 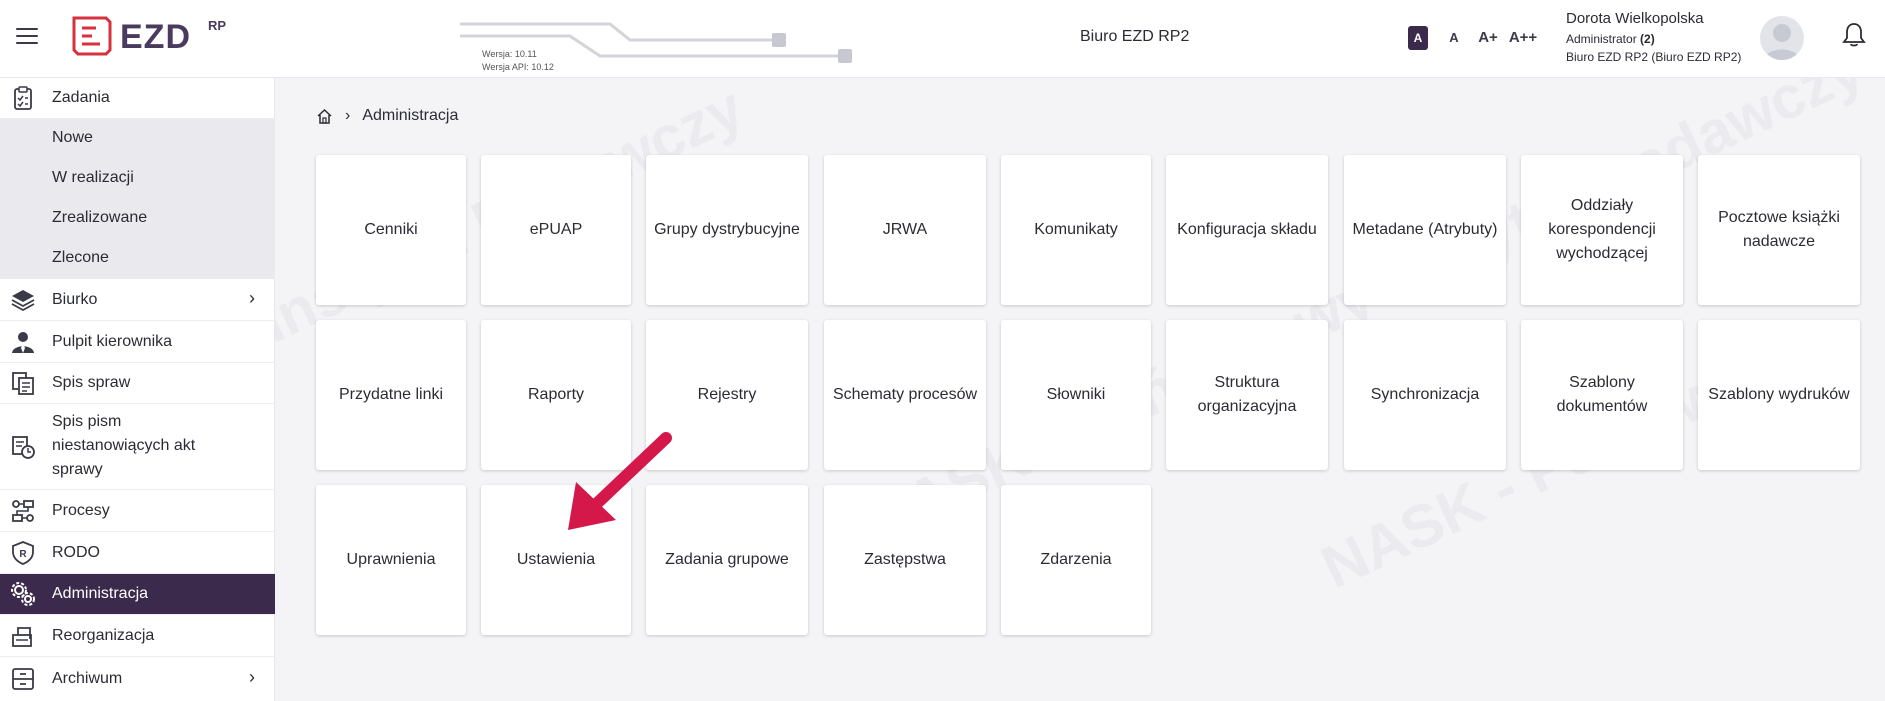 I want to click on tile-przydatne-linki: Przydatne linki, so click(x=391, y=395).